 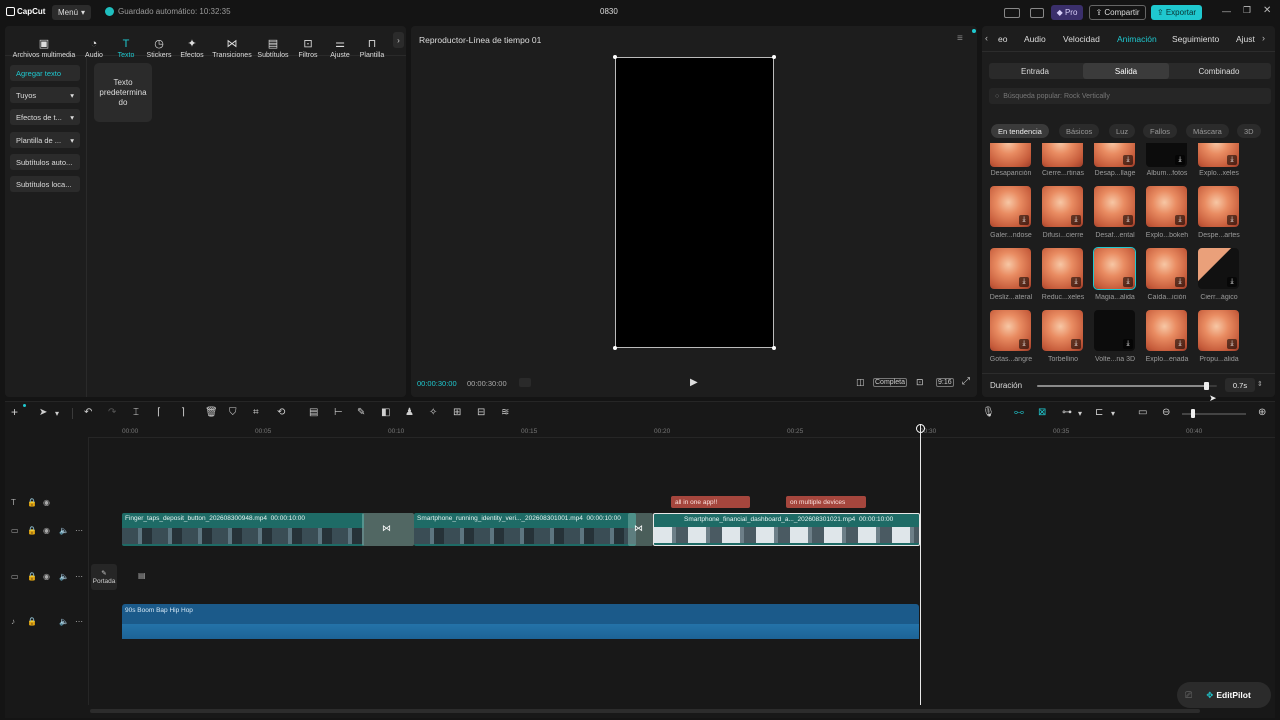 I want to click on transform-icon: ⟲, so click(x=281, y=412).